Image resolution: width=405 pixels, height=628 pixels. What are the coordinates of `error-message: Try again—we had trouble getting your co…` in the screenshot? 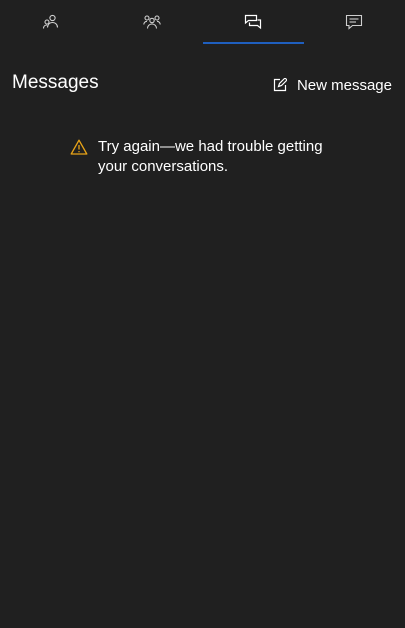 It's located at (210, 157).